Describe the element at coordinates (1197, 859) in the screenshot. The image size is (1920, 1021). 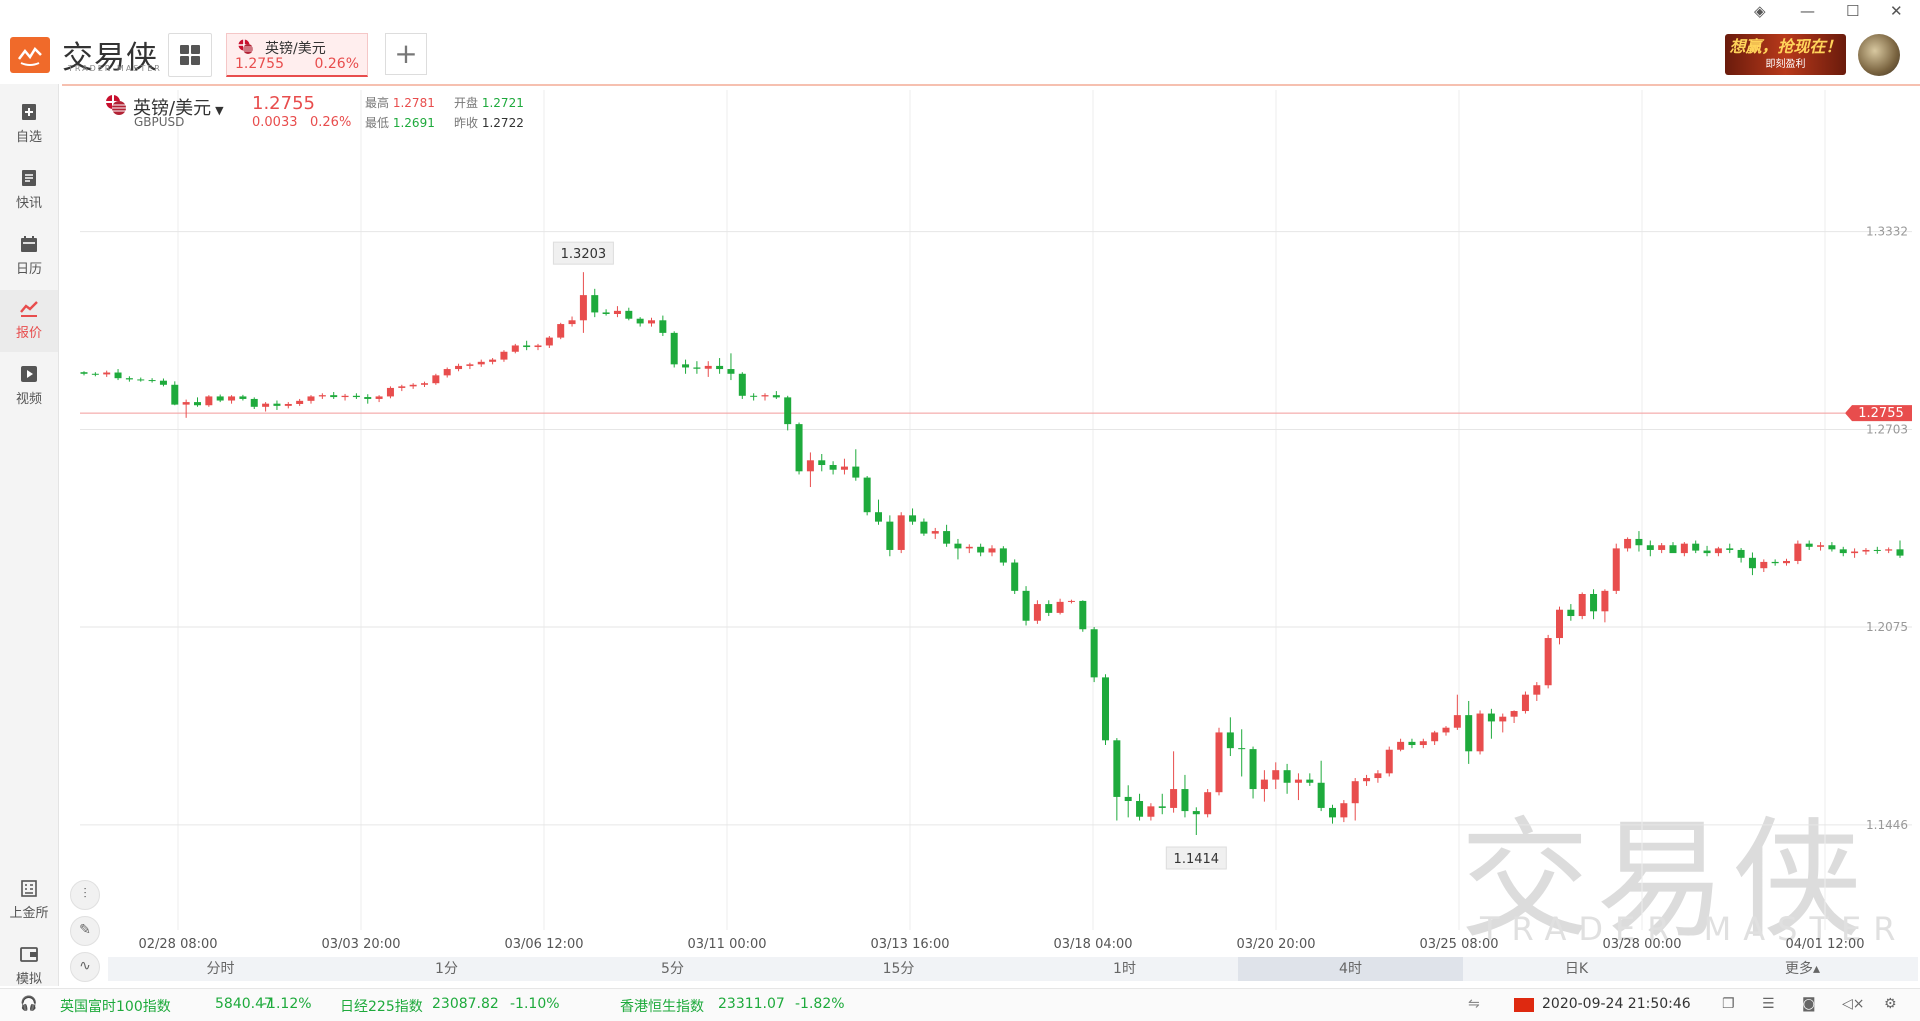
I see `min-price-label: 1.1414` at that location.